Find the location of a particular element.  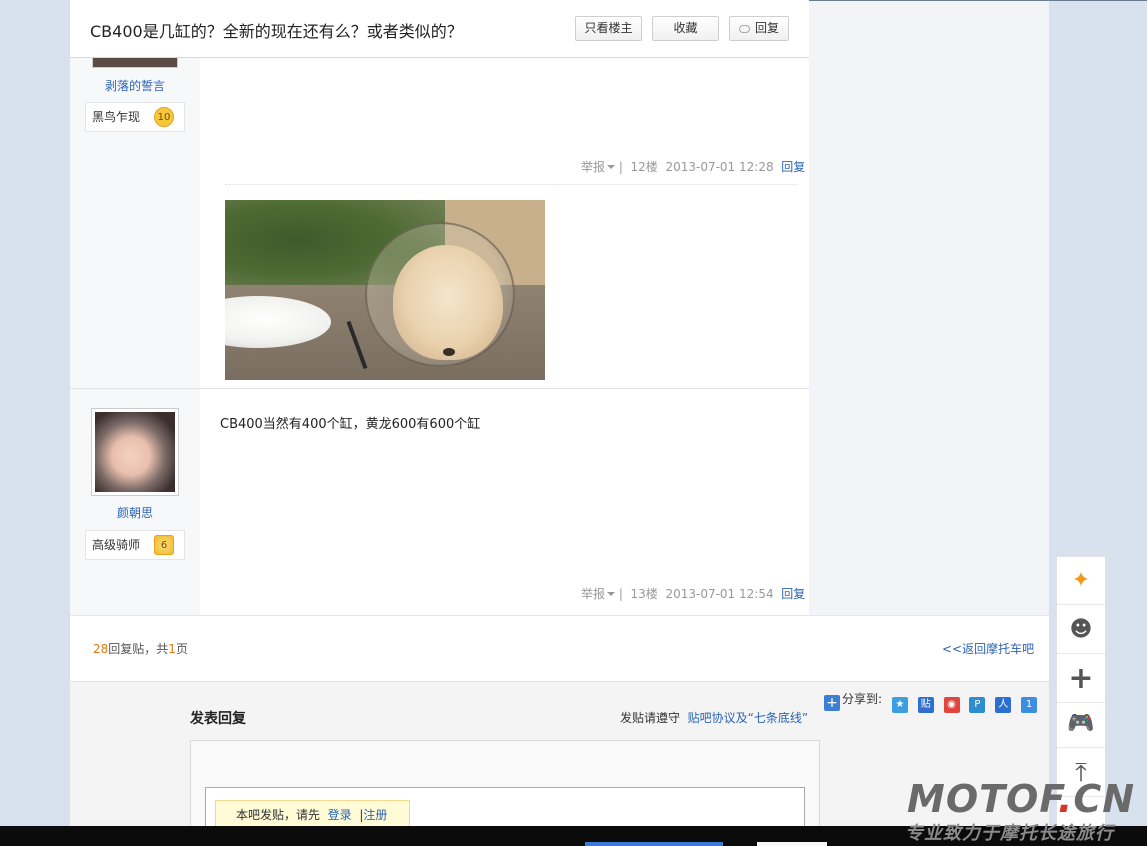

post-image is located at coordinates (385, 290).